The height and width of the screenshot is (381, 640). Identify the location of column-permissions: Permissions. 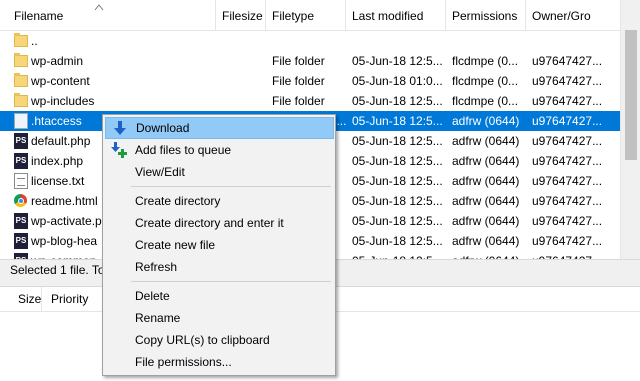
(486, 15).